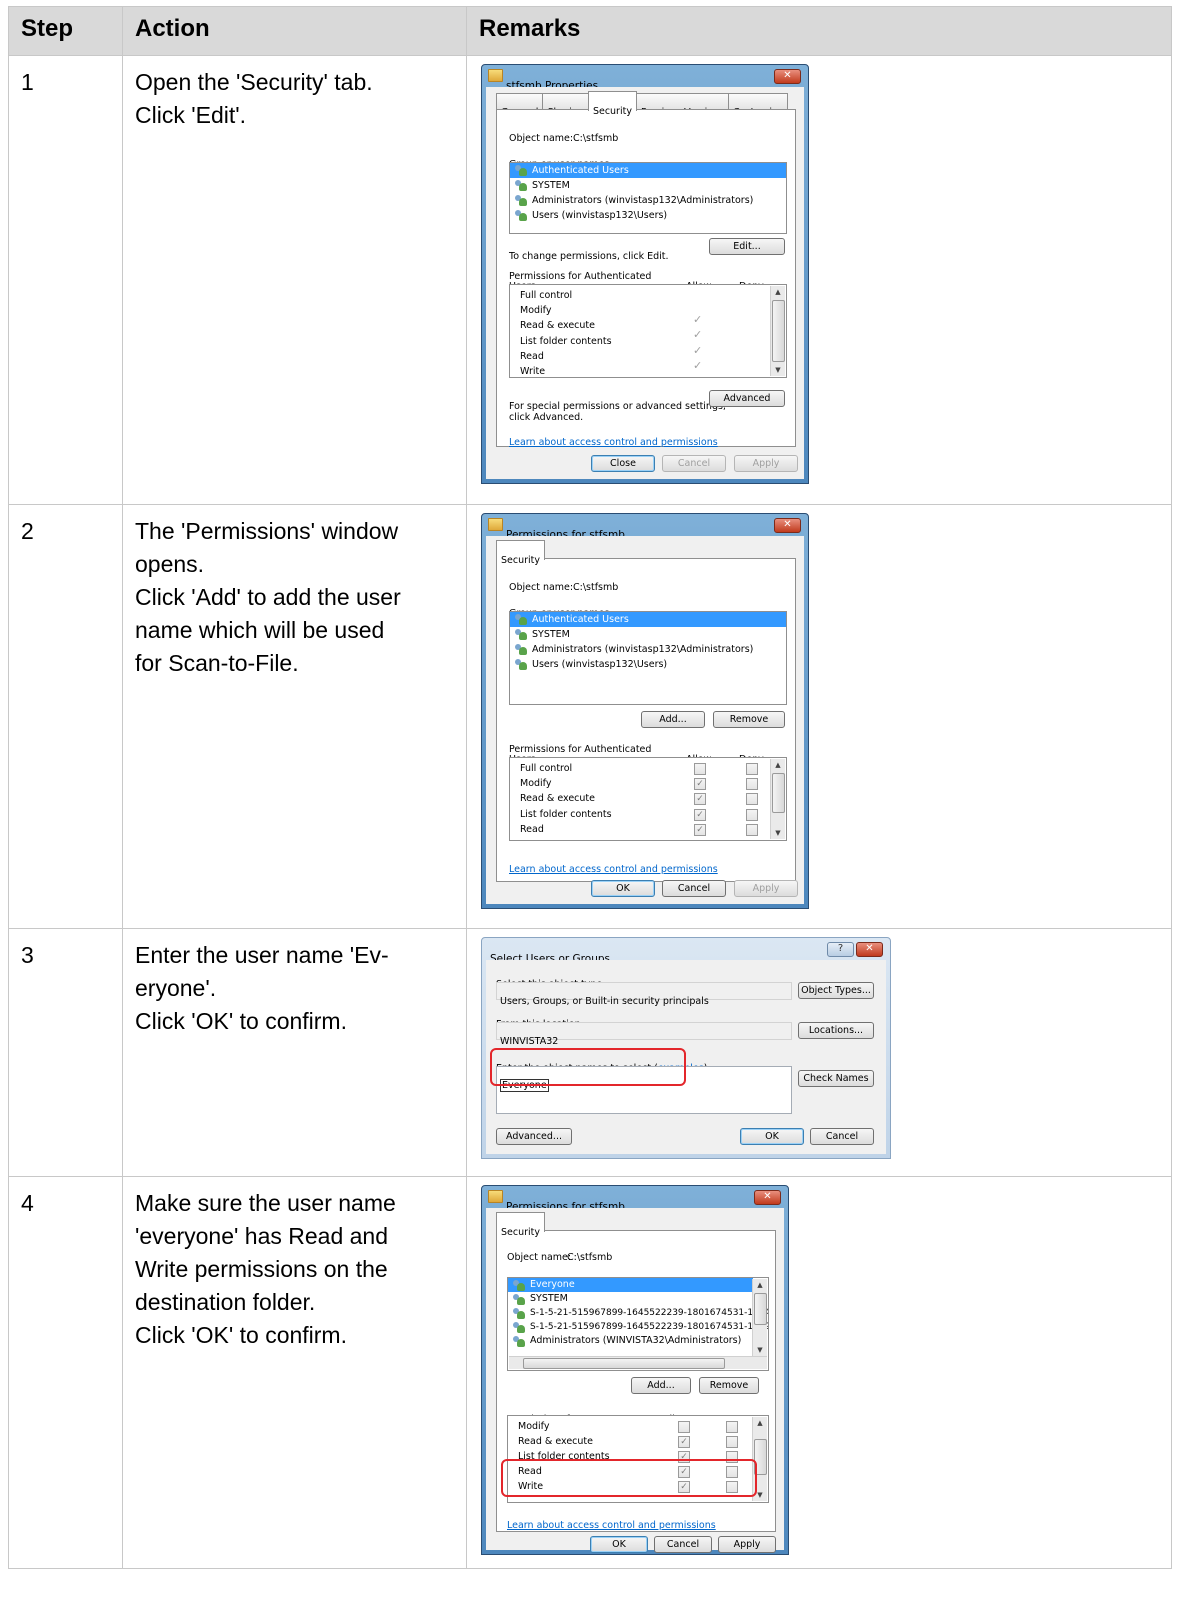 Image resolution: width=1179 pixels, height=1602 pixels. What do you see at coordinates (265, 1203) in the screenshot?
I see `action-line: Make sure the user name` at bounding box center [265, 1203].